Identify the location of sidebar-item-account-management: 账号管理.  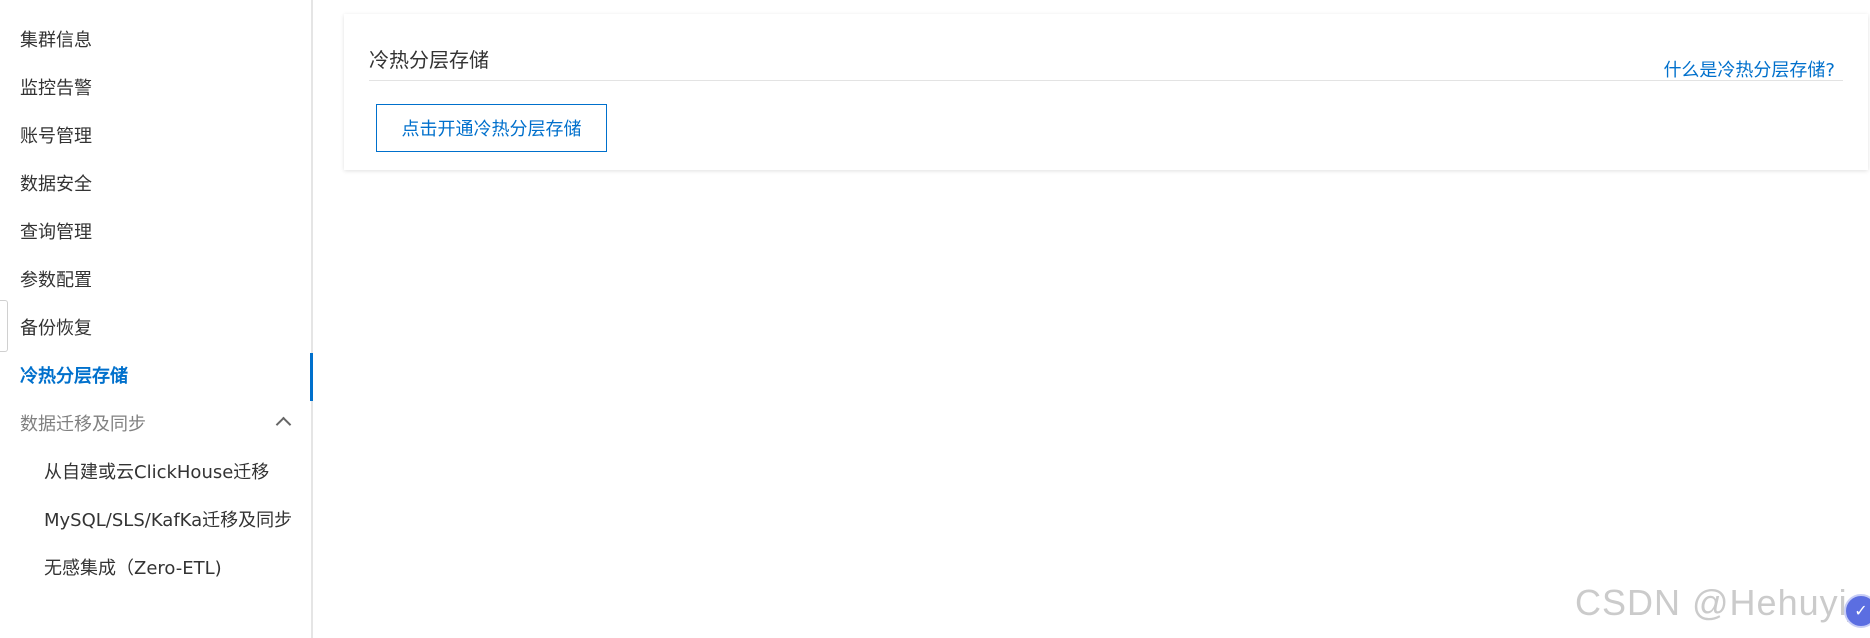
(155, 137).